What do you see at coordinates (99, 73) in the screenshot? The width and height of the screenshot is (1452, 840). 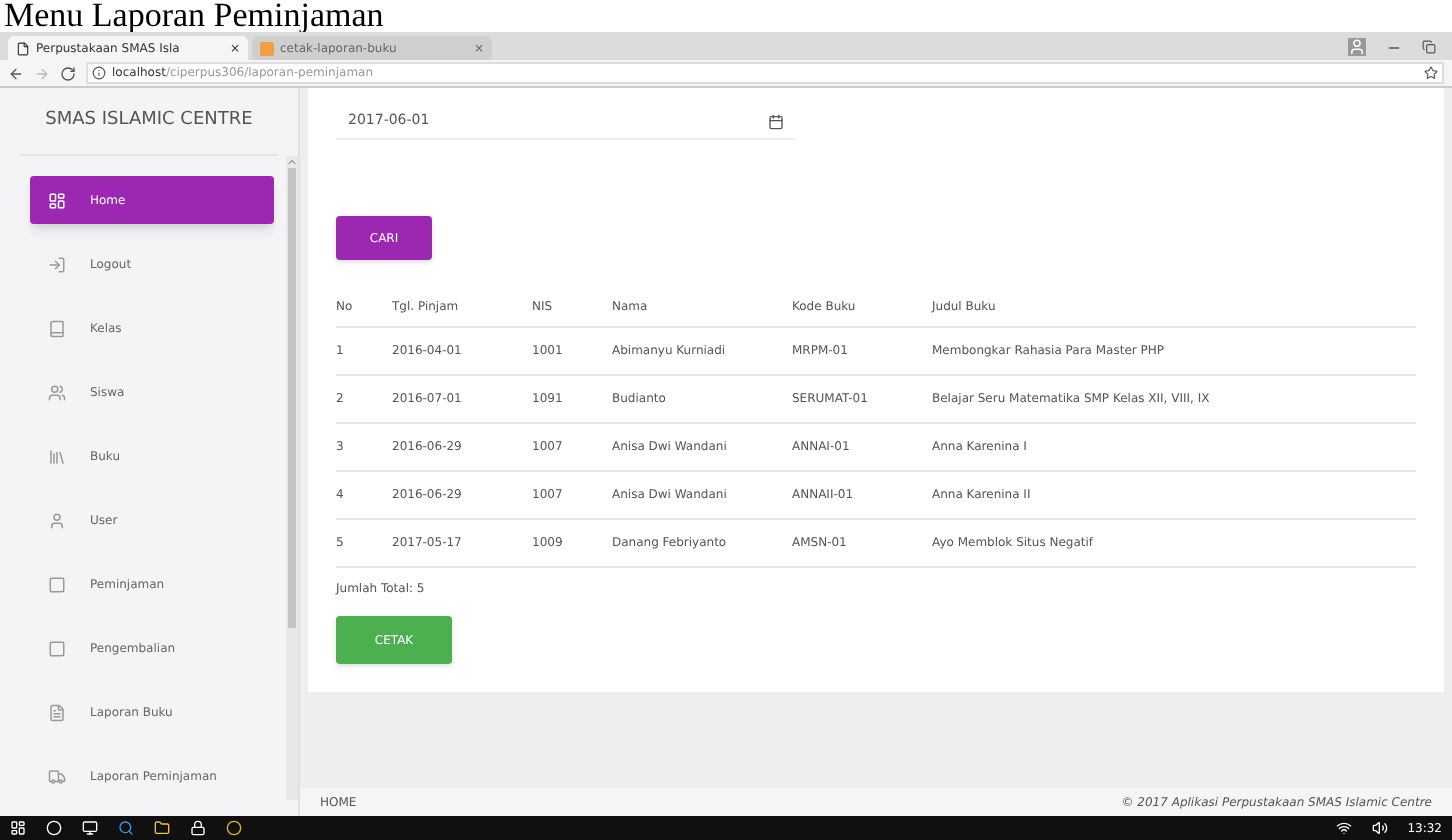 I see `info-icon` at bounding box center [99, 73].